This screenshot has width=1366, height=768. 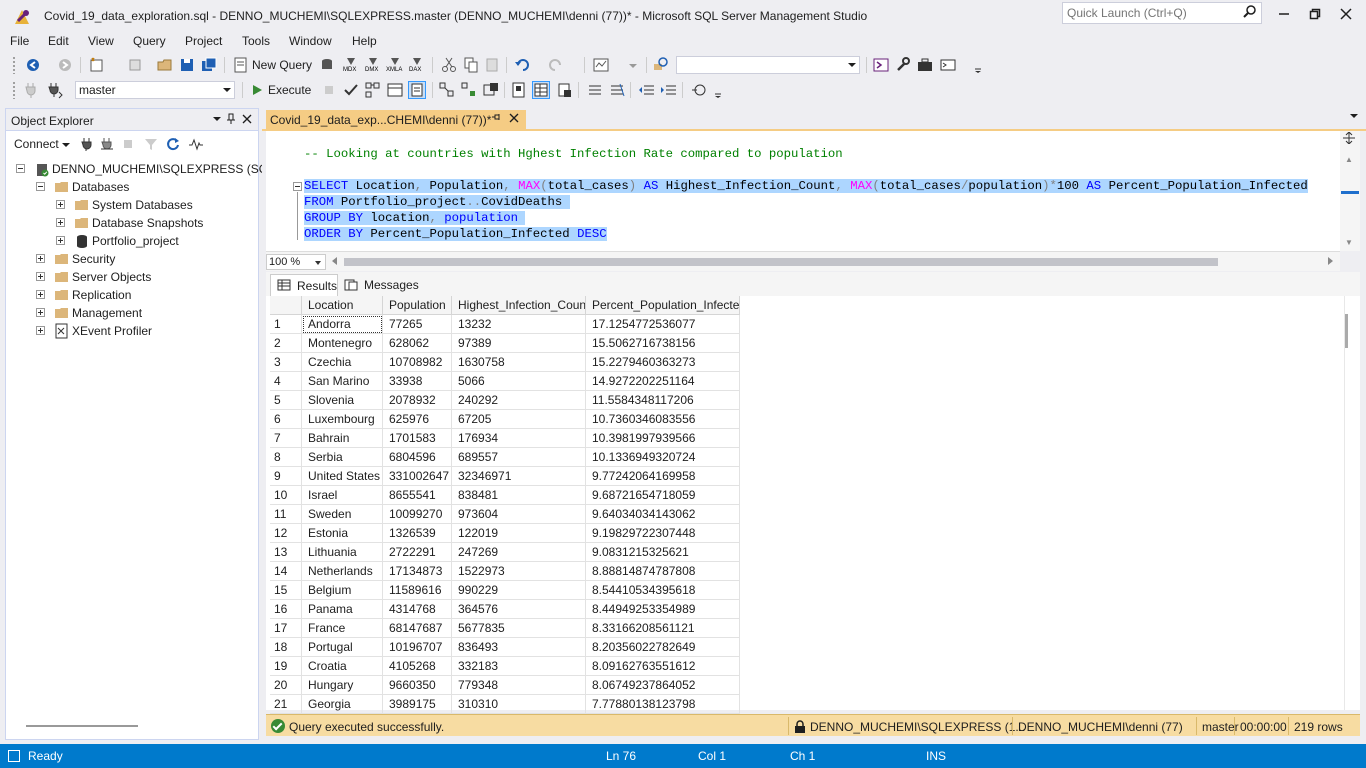 What do you see at coordinates (519, 514) in the screenshot?
I see `table-cell: 973604` at bounding box center [519, 514].